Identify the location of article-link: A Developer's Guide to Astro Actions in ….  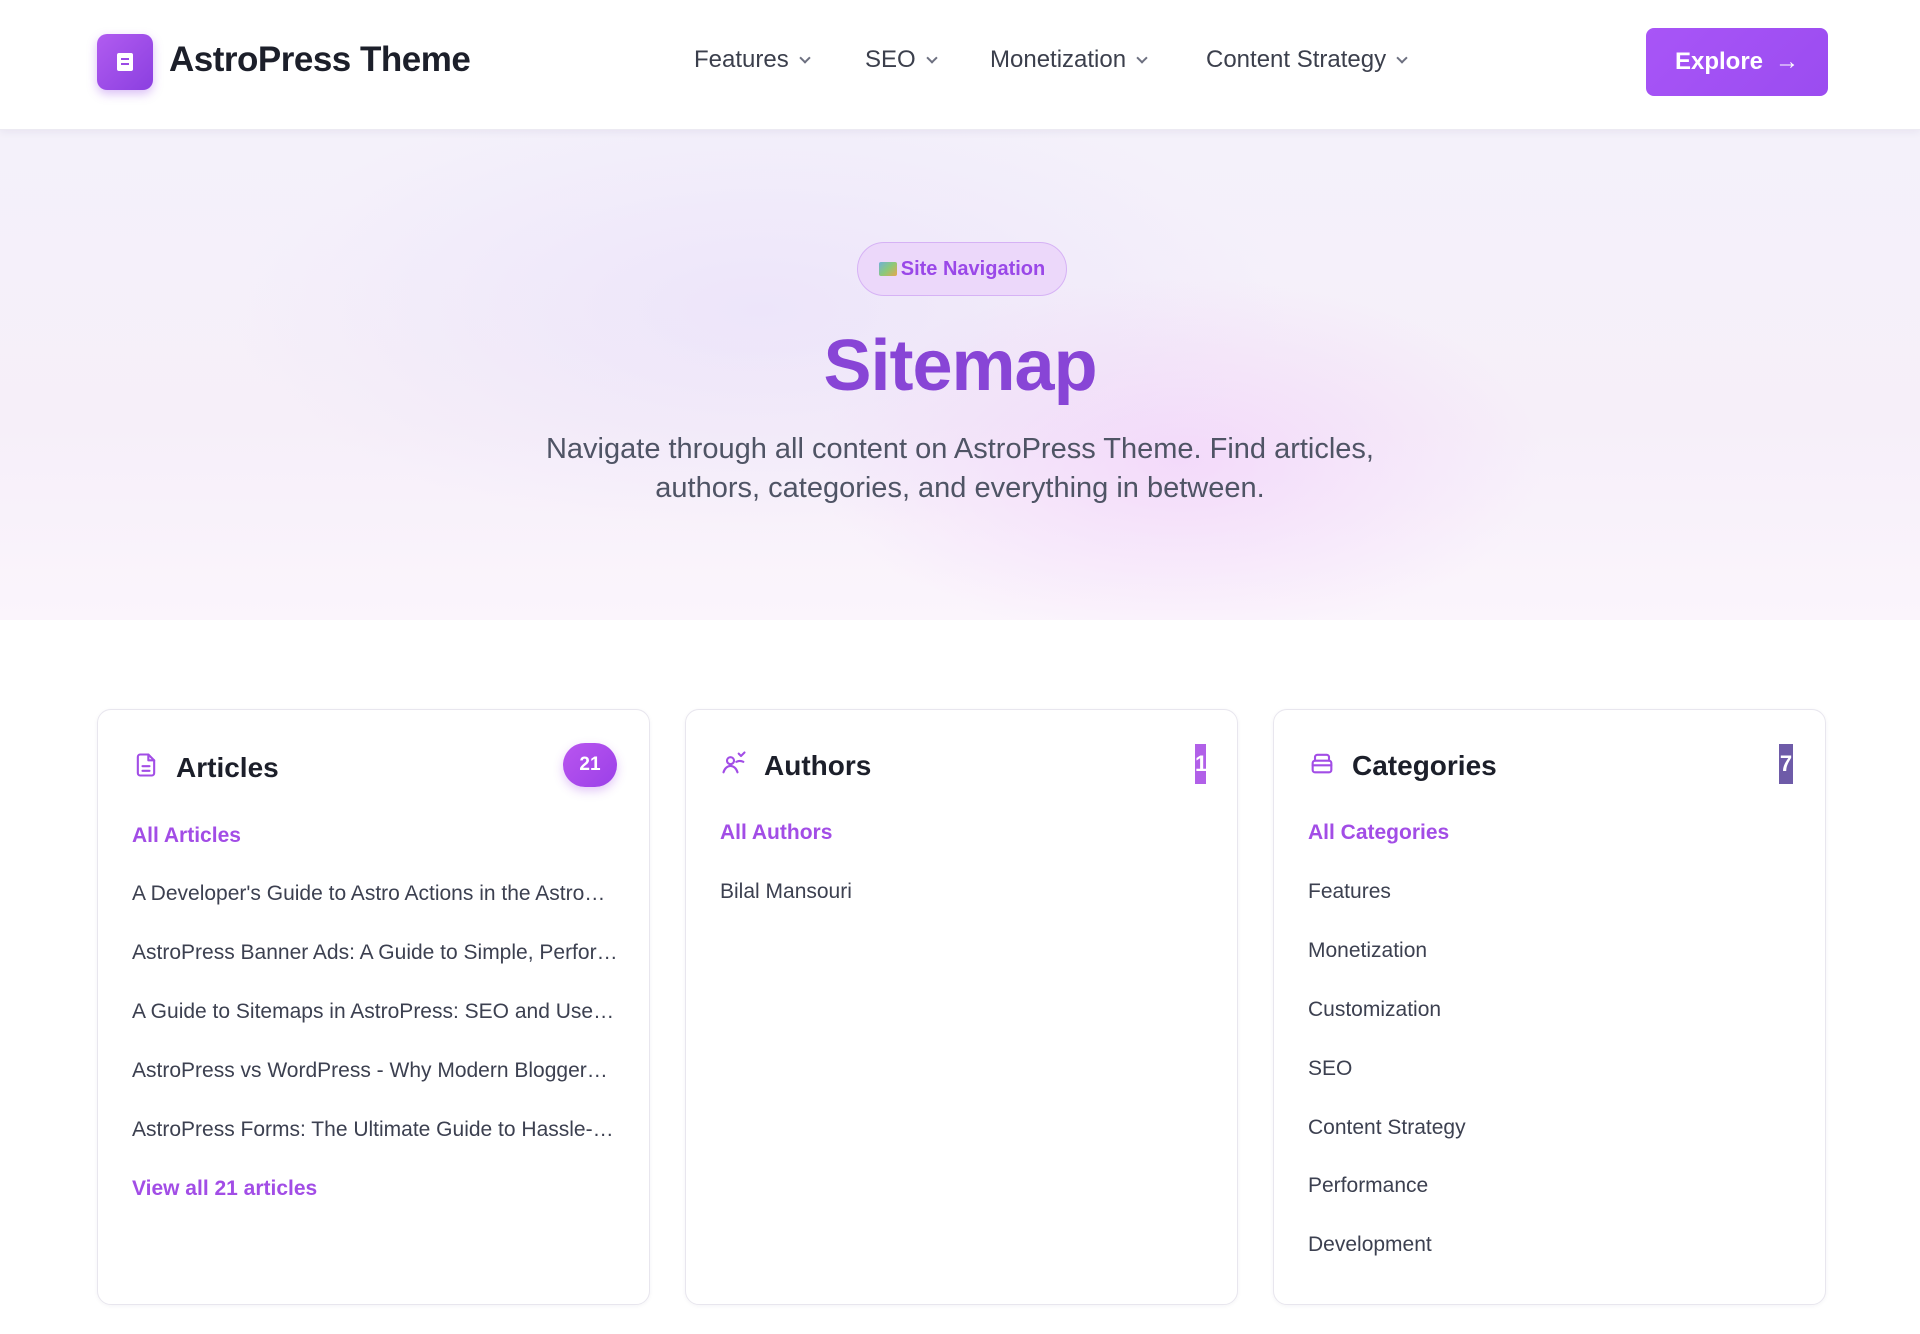
(375, 894).